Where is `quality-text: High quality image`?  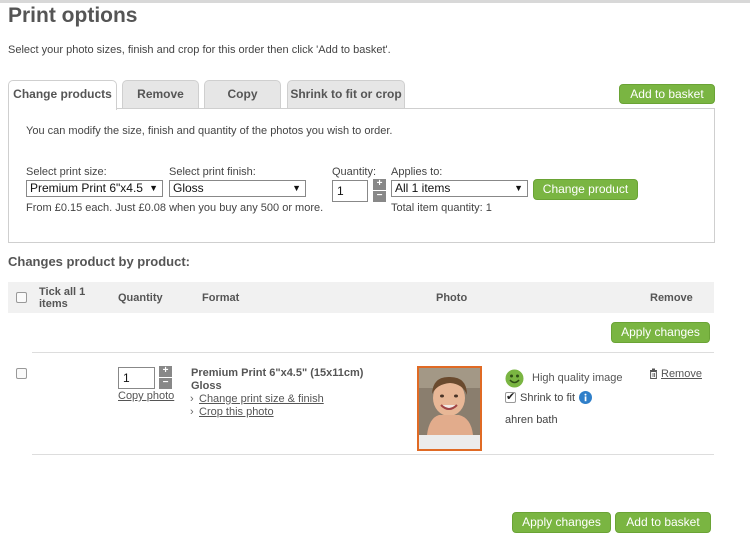
quality-text: High quality image is located at coordinates (577, 378).